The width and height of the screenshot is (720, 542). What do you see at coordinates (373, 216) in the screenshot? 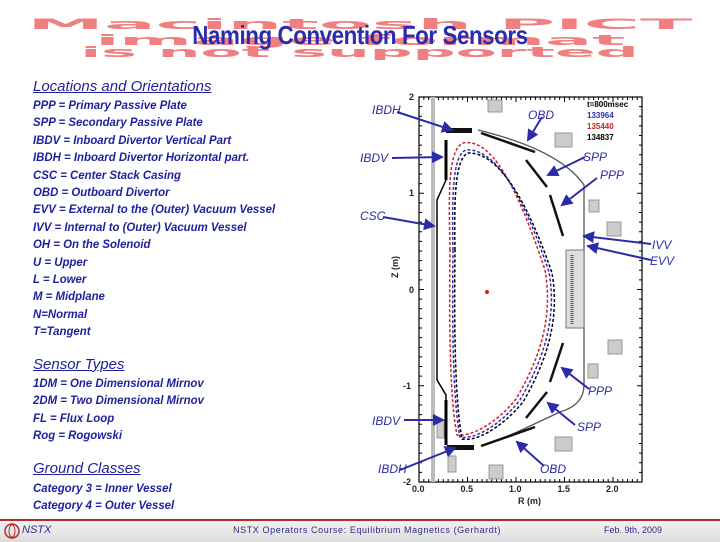
I see `label-csc: CSC` at bounding box center [373, 216].